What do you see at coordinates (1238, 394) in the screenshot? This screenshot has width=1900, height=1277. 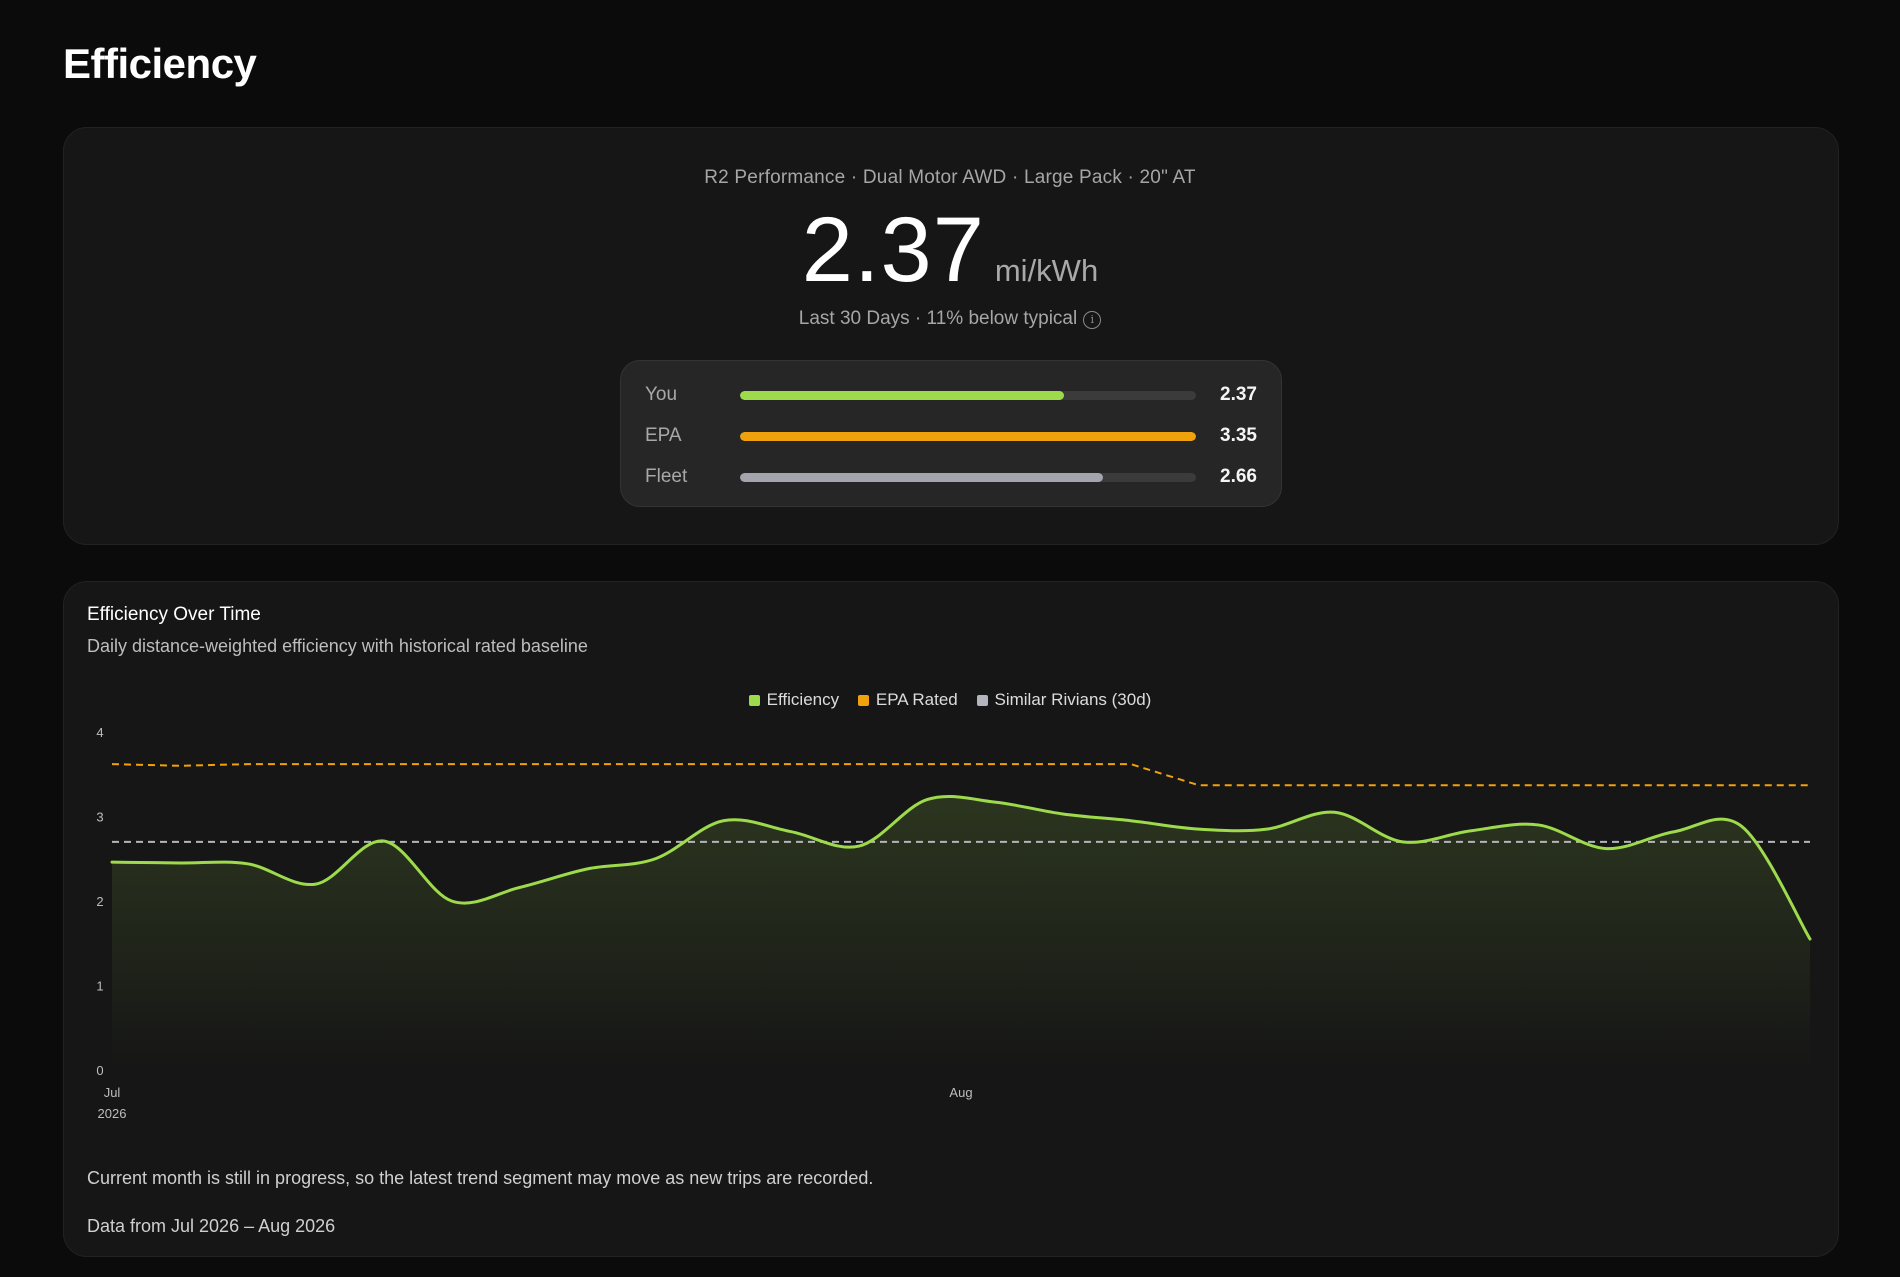 I see `comparison-value: 2.37` at bounding box center [1238, 394].